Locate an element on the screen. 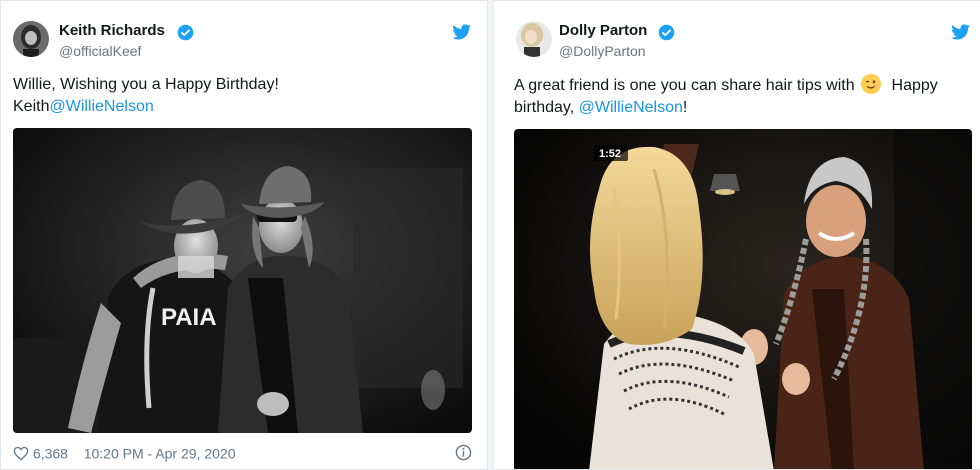 This screenshot has height=470, width=980. author-handle: @DollyParton is located at coordinates (602, 51).